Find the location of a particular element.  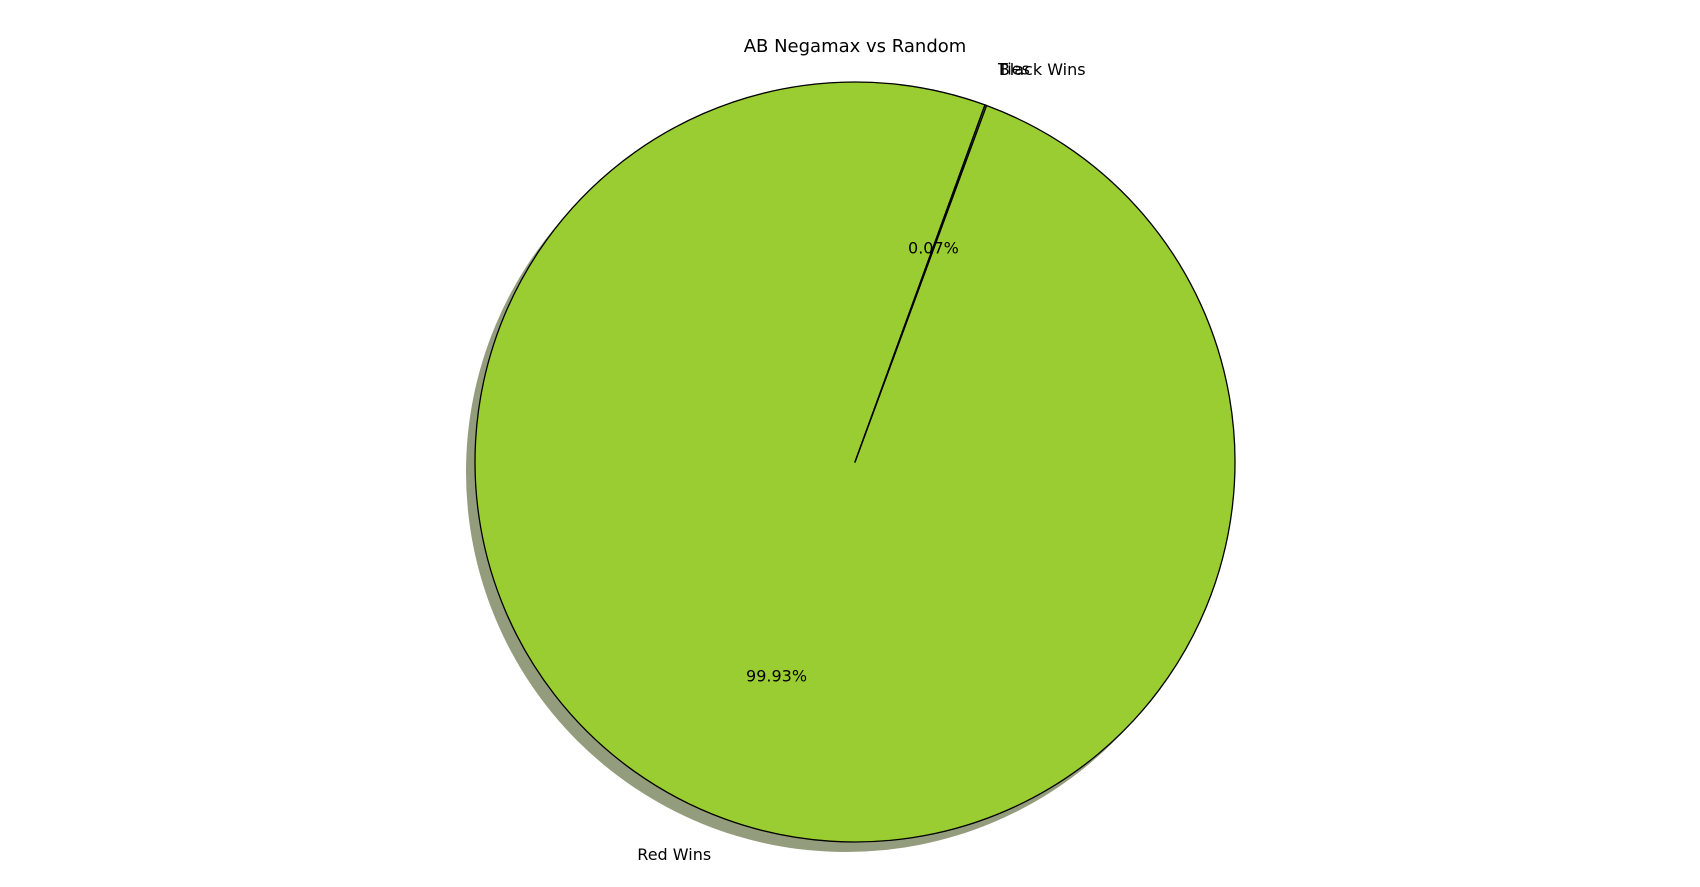

pct-label-black-wins: 0.07% is located at coordinates (933, 247).